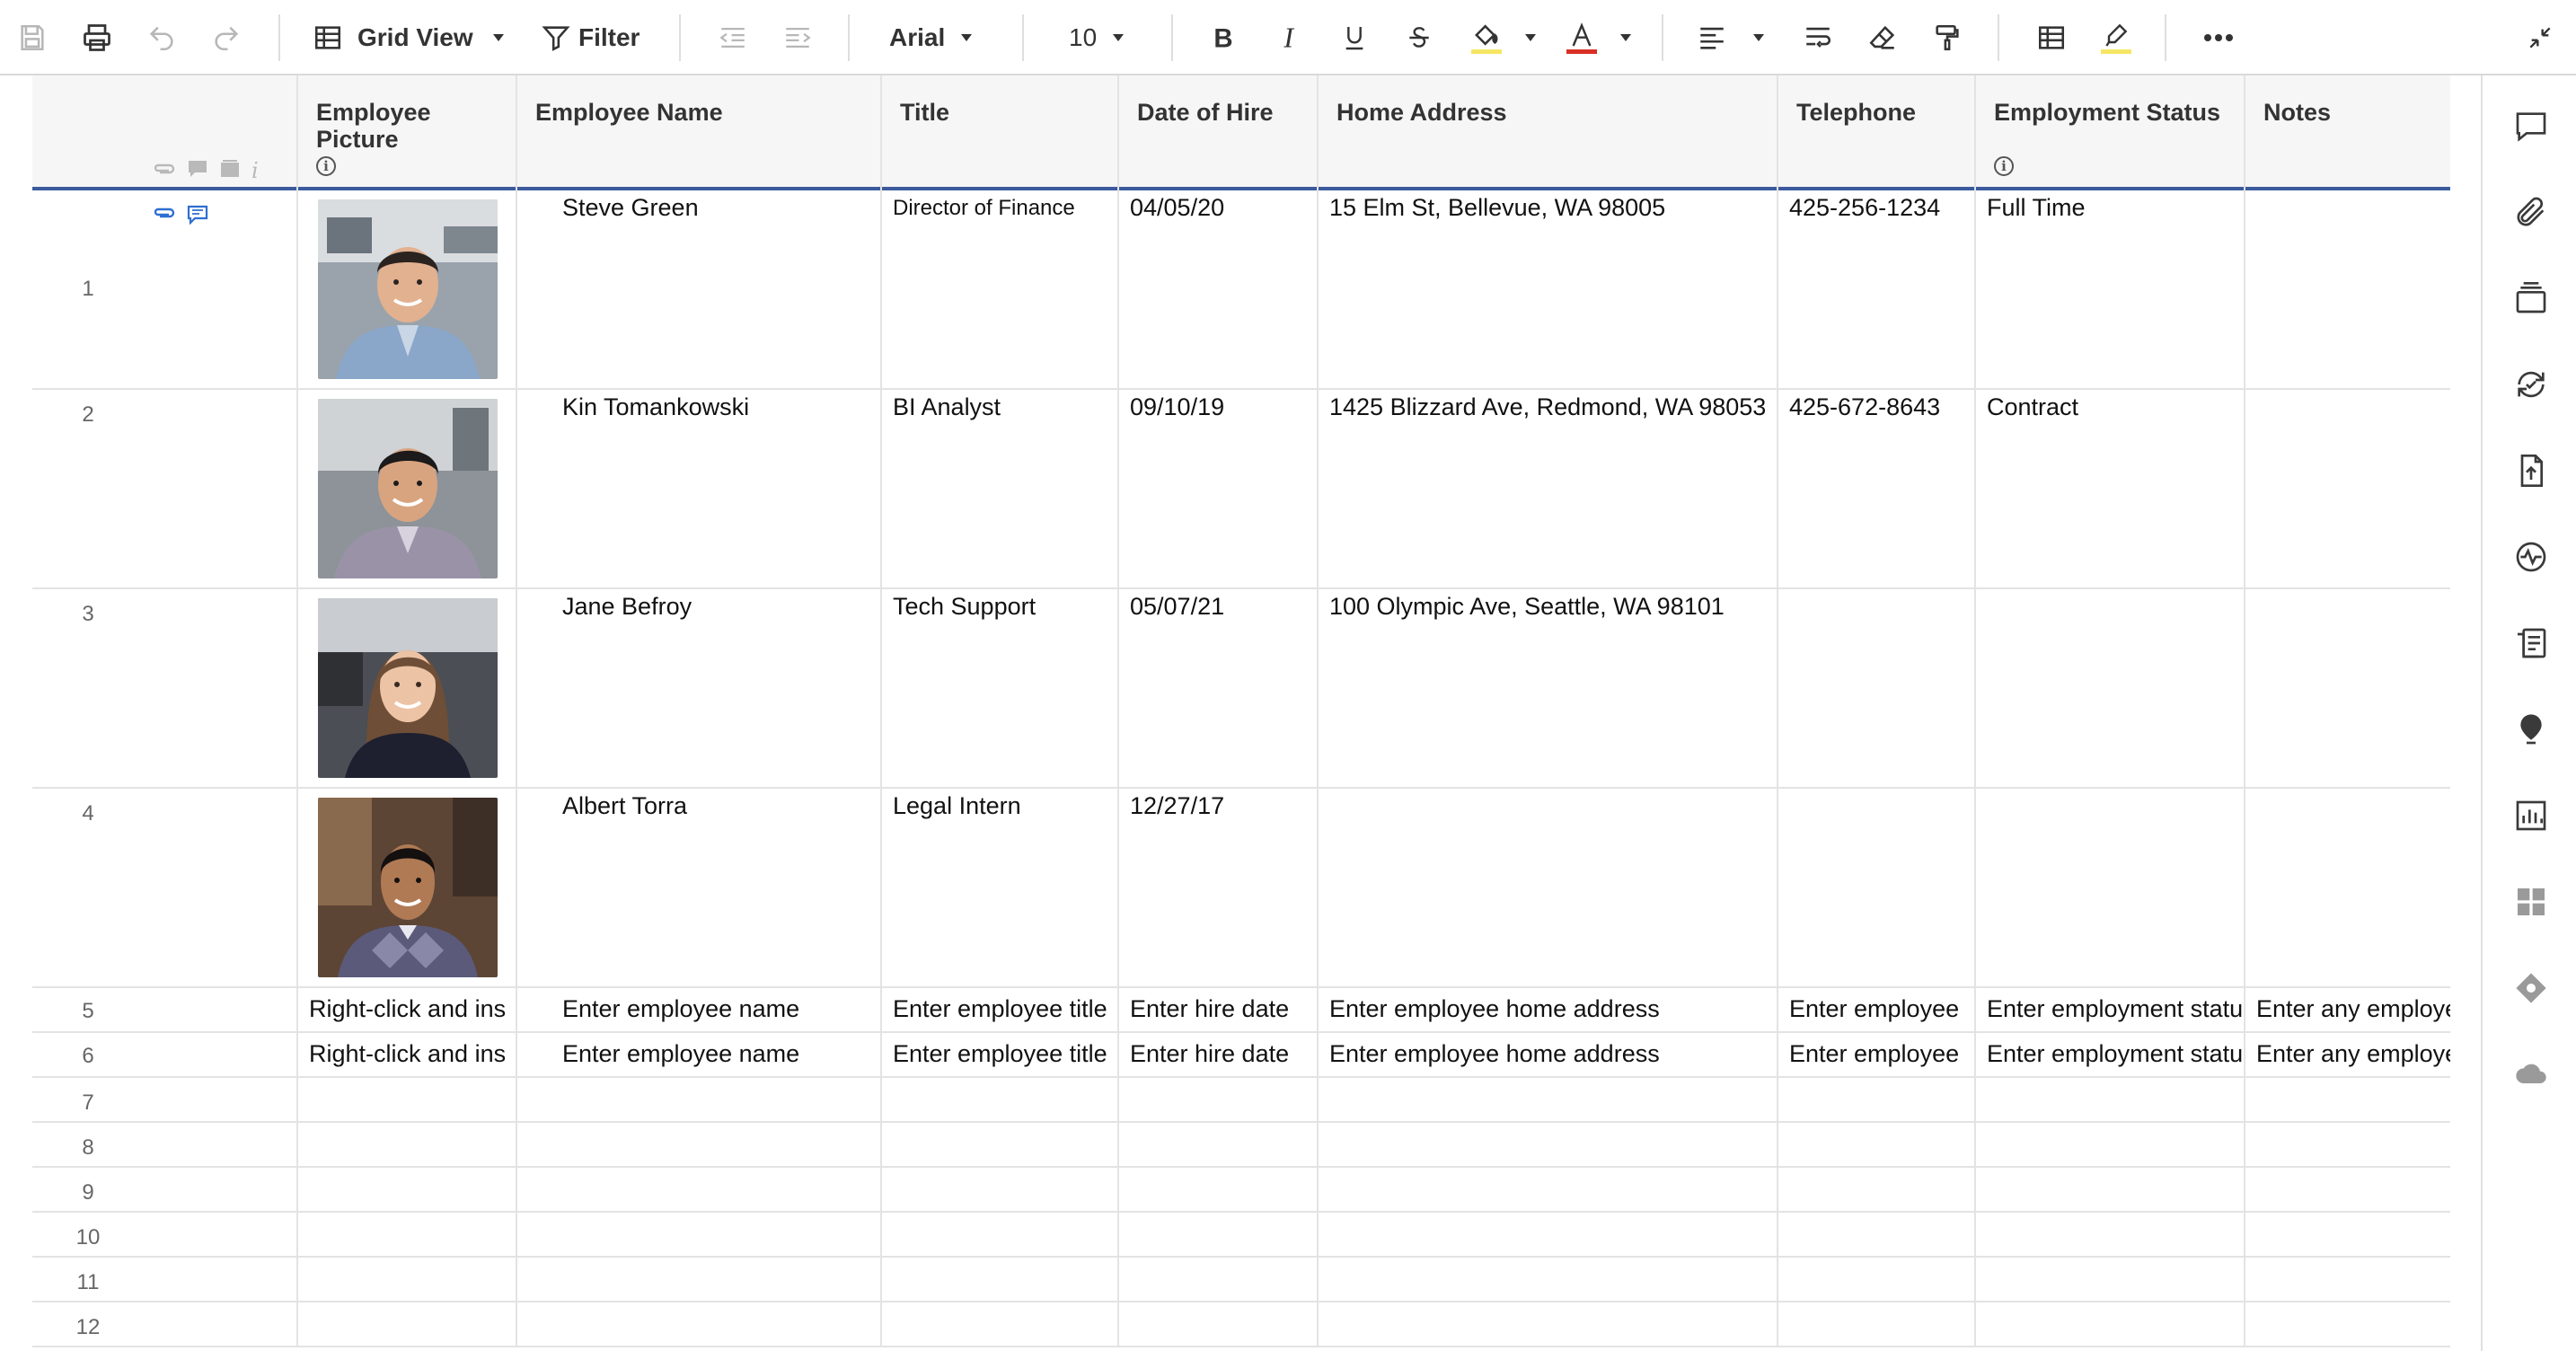 The height and width of the screenshot is (1351, 2576). I want to click on hire-date-cell: 05/07/21, so click(1217, 688).